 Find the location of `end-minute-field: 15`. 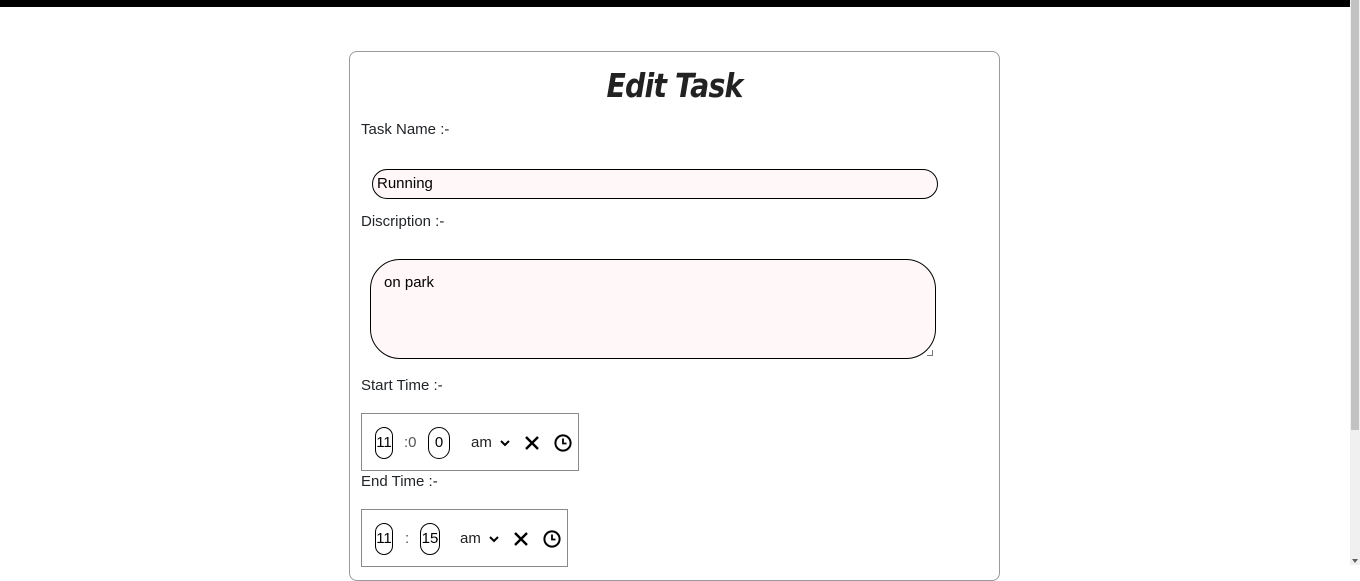

end-minute-field: 15 is located at coordinates (430, 539).